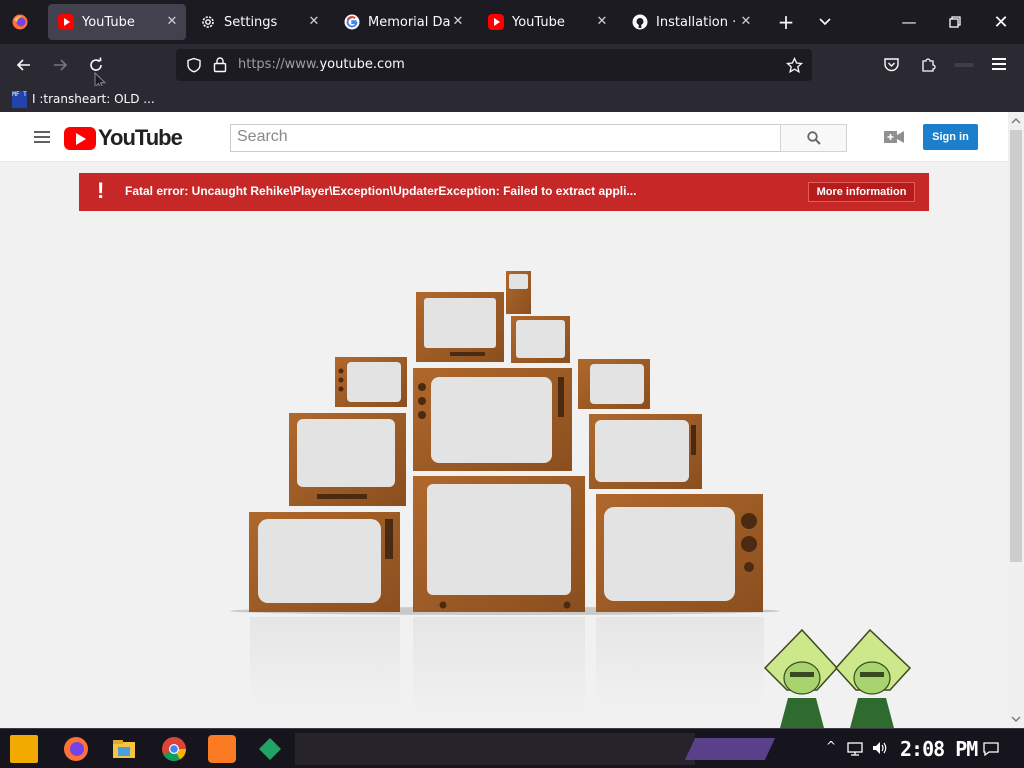  What do you see at coordinates (19, 99) in the screenshot?
I see `bookmark-favicon-icon: MF T` at bounding box center [19, 99].